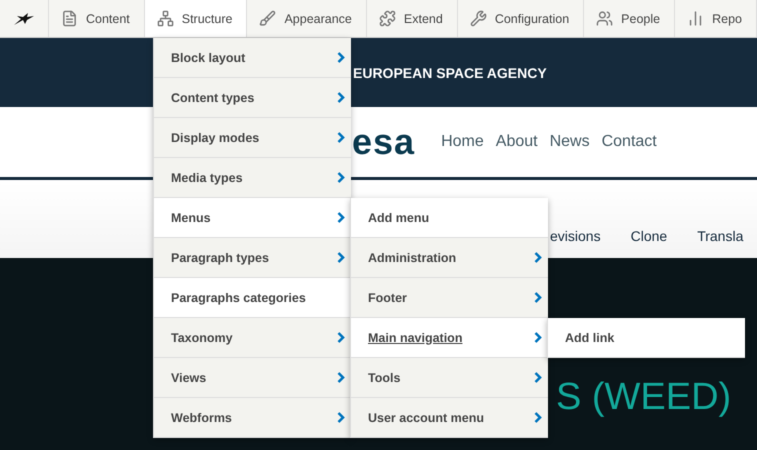  Describe the element at coordinates (646, 338) in the screenshot. I see `menu-item: Add link` at that location.